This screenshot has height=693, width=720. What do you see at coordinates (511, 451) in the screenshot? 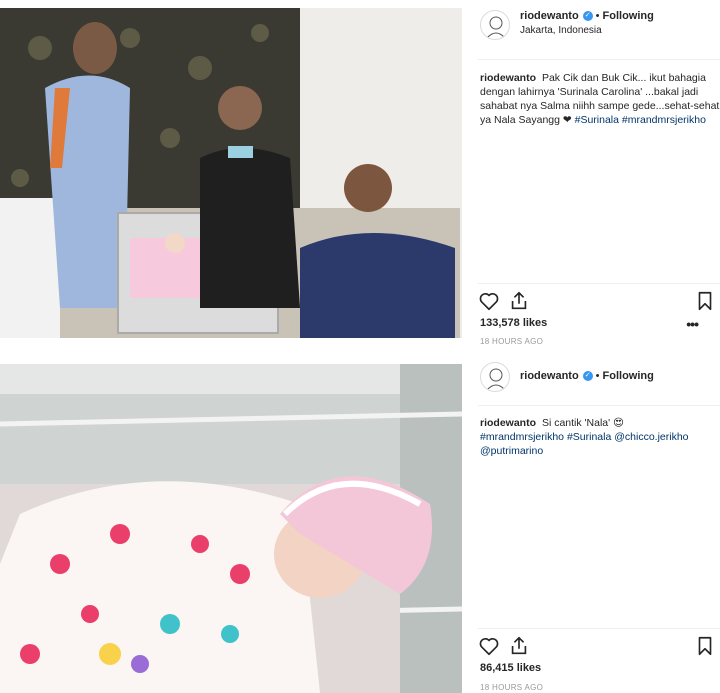
I see `mention-link: @putrimarino` at bounding box center [511, 451].